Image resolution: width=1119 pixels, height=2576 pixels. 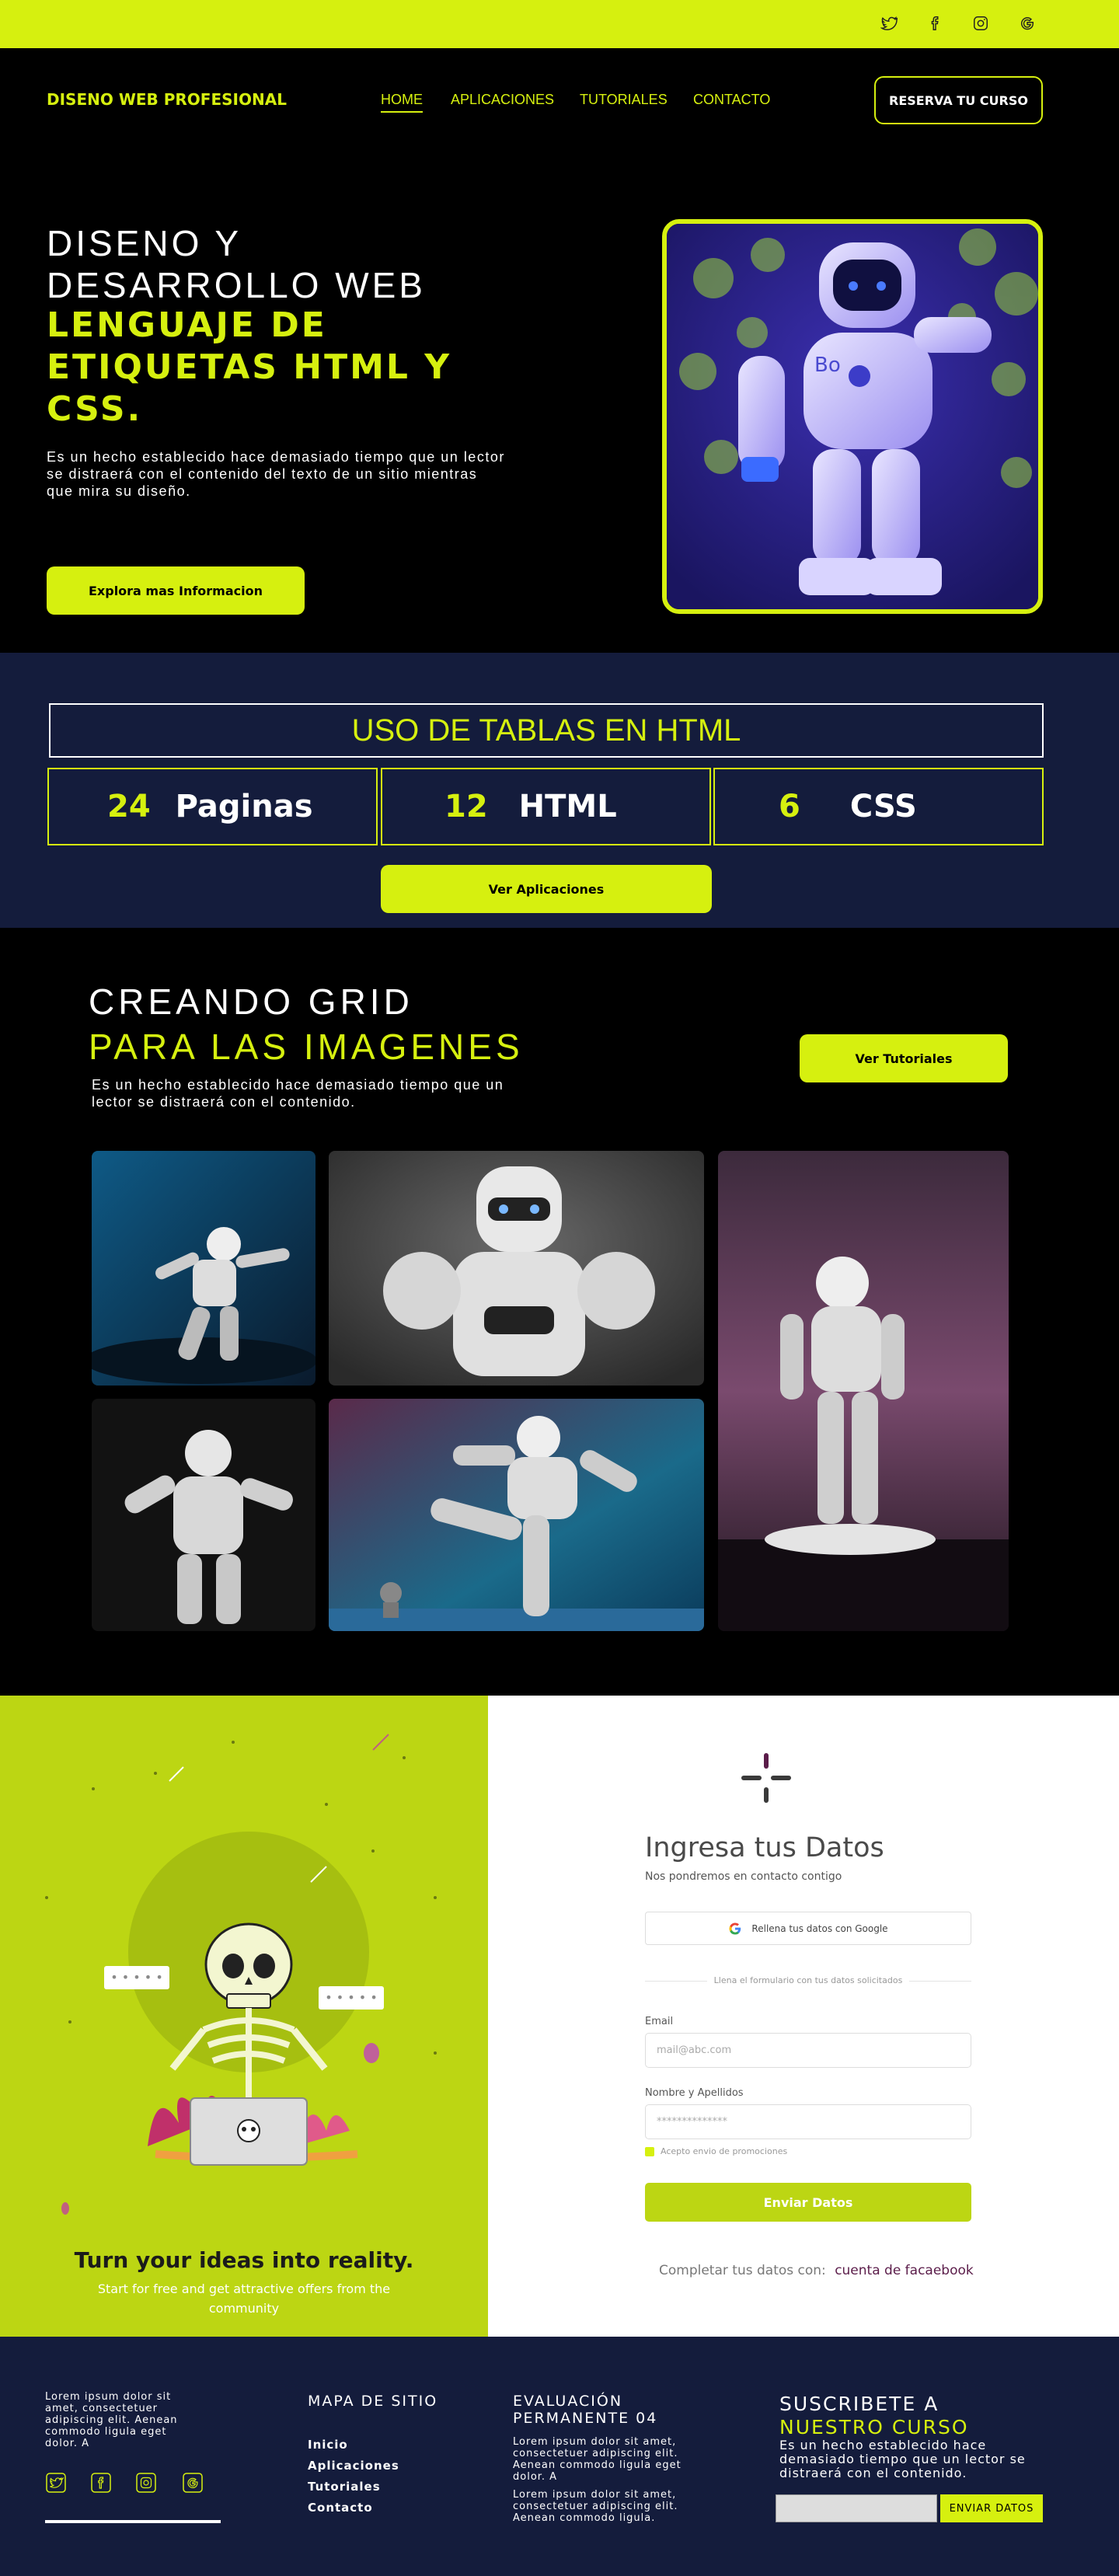 I want to click on stats-title: USO DE TABLAS EN HTML, so click(x=546, y=730).